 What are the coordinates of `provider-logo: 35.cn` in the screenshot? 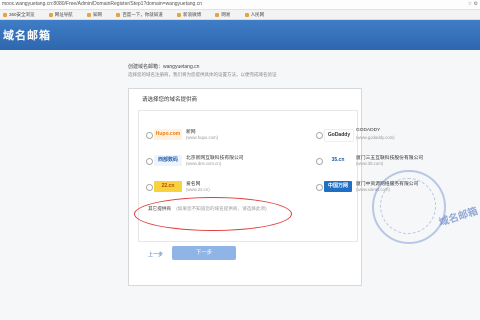 It's located at (338, 160).